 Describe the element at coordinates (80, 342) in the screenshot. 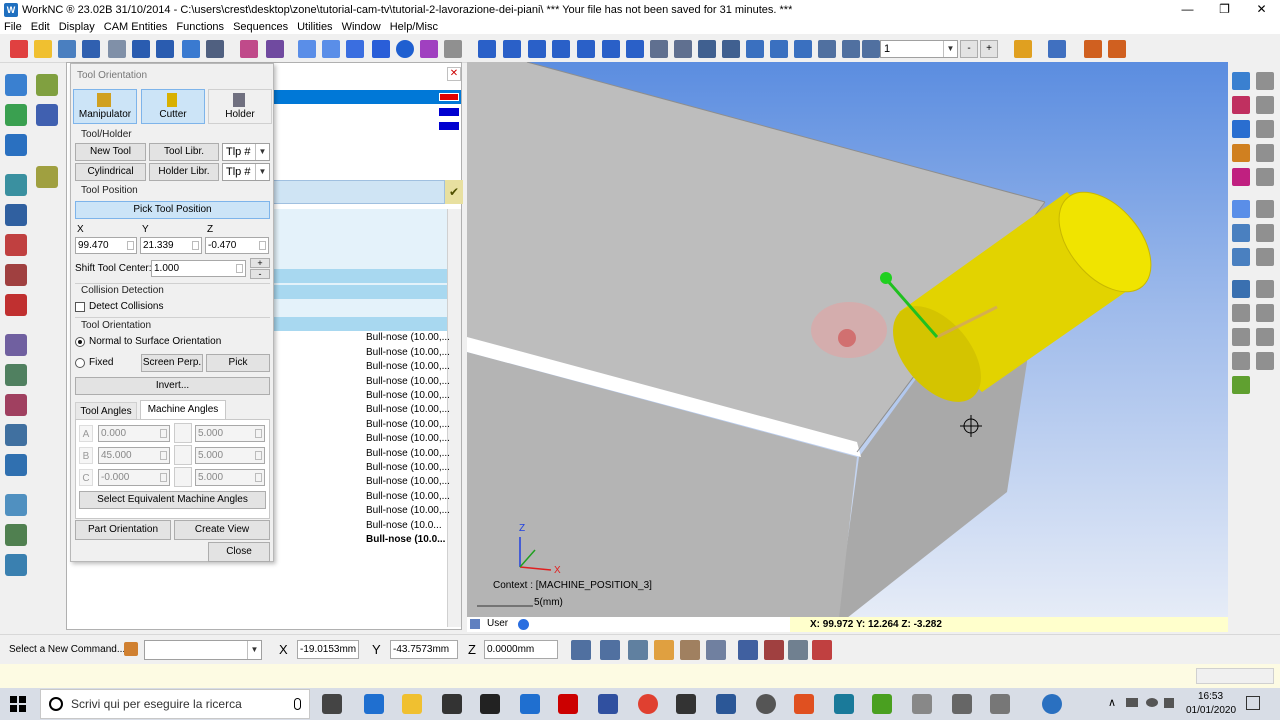

I see `normal-to-surface-radio` at that location.